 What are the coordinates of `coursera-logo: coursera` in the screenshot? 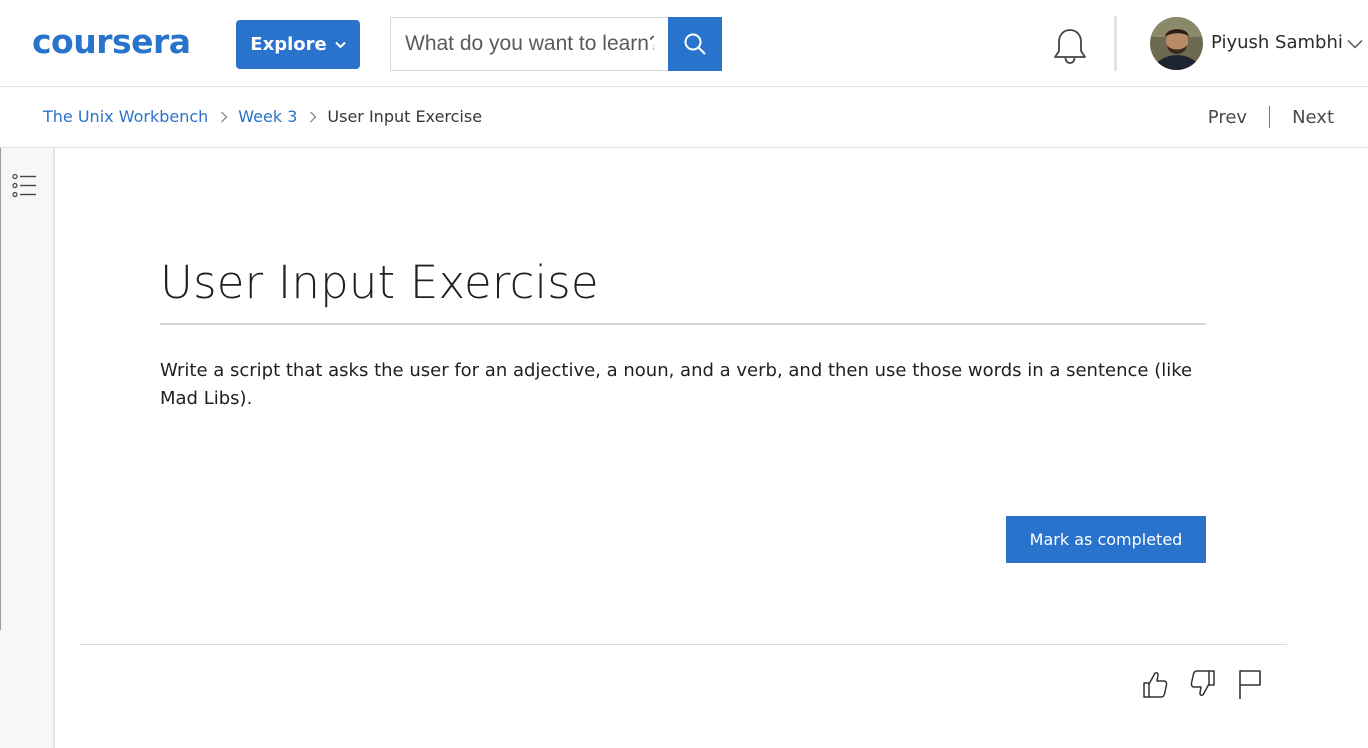 It's located at (119, 42).